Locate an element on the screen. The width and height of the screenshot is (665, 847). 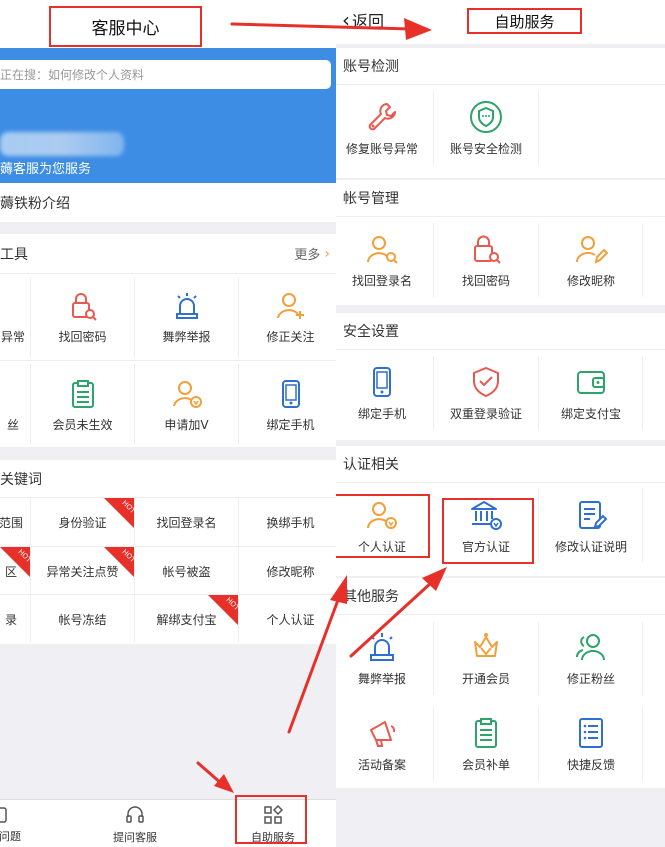
banner-subtitle: 薅客服为您服务 is located at coordinates (46, 169).